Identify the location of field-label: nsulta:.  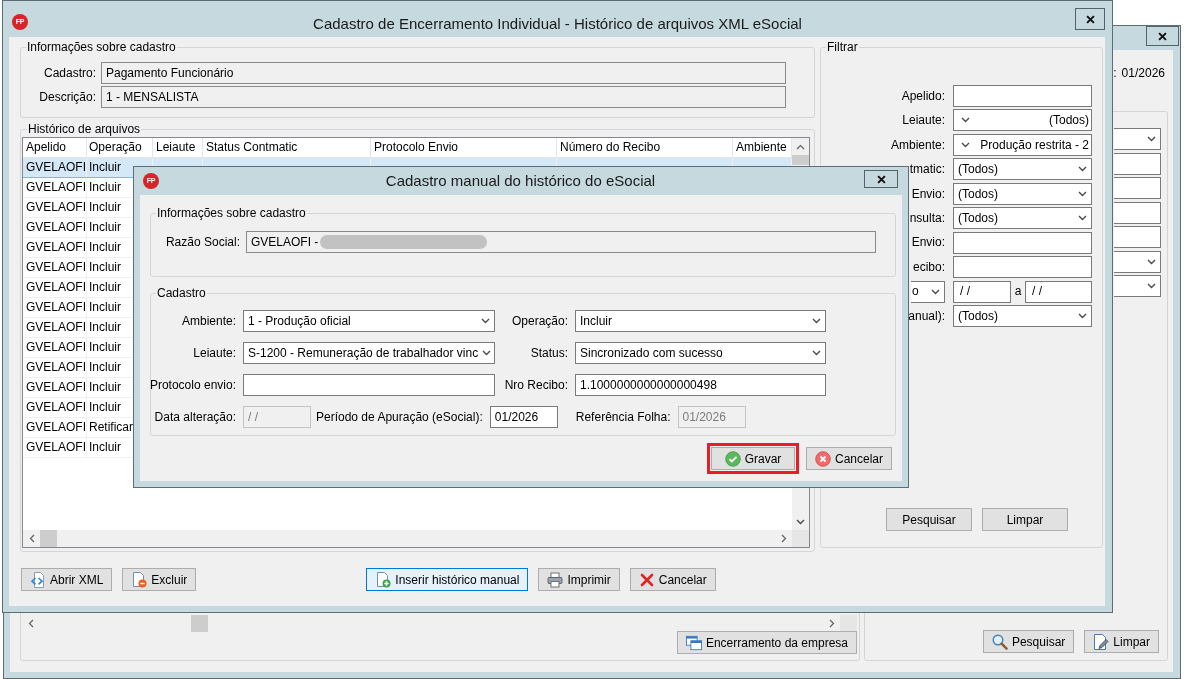
(927, 218).